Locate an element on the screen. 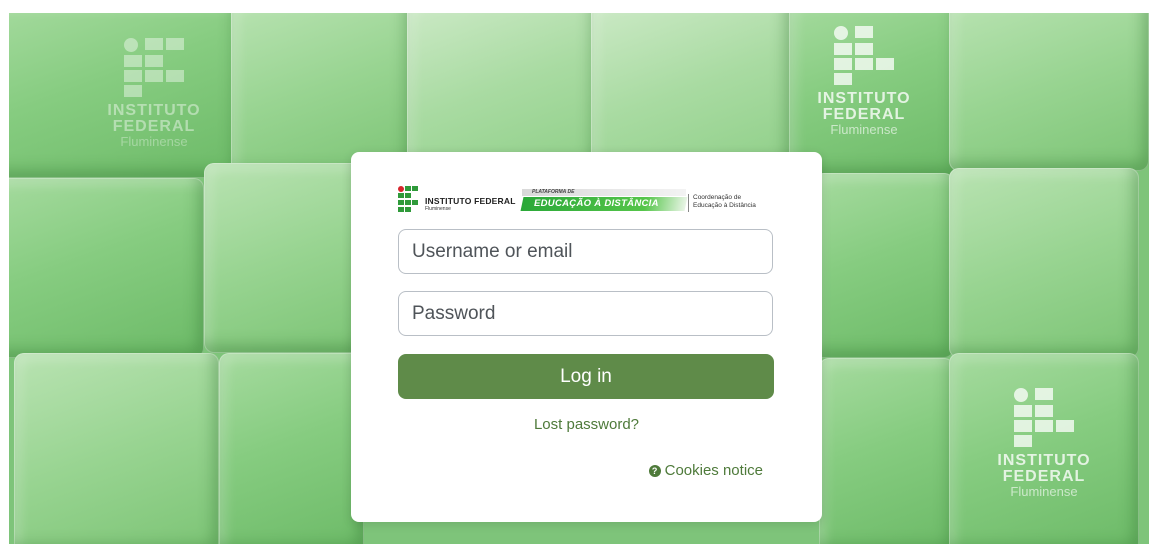  institution-name: INSTITUTO FEDERAL is located at coordinates (470, 201).